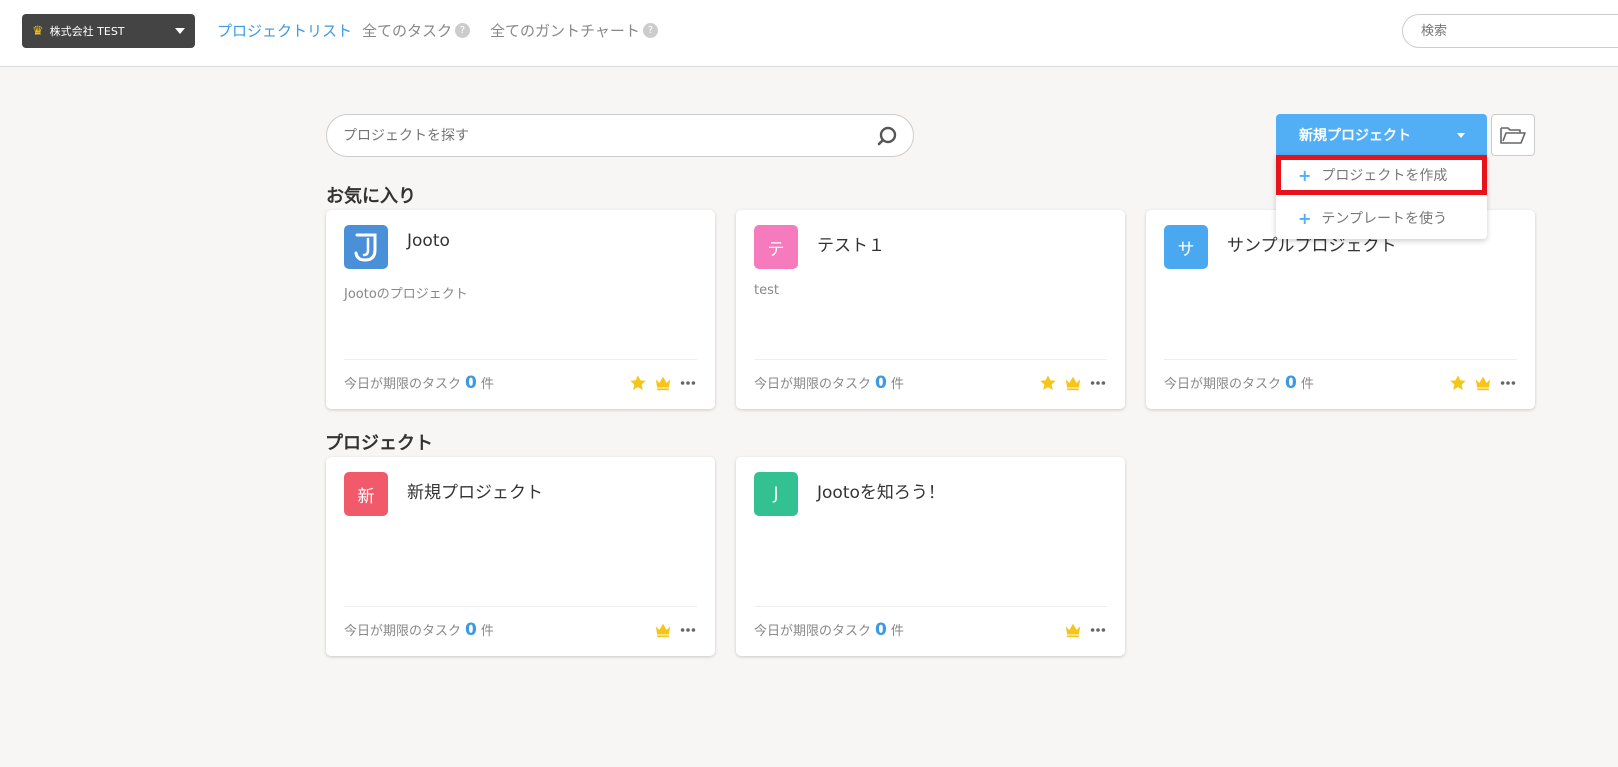 This screenshot has width=1618, height=767. Describe the element at coordinates (1186, 247) in the screenshot. I see `project-avatar: サ` at that location.